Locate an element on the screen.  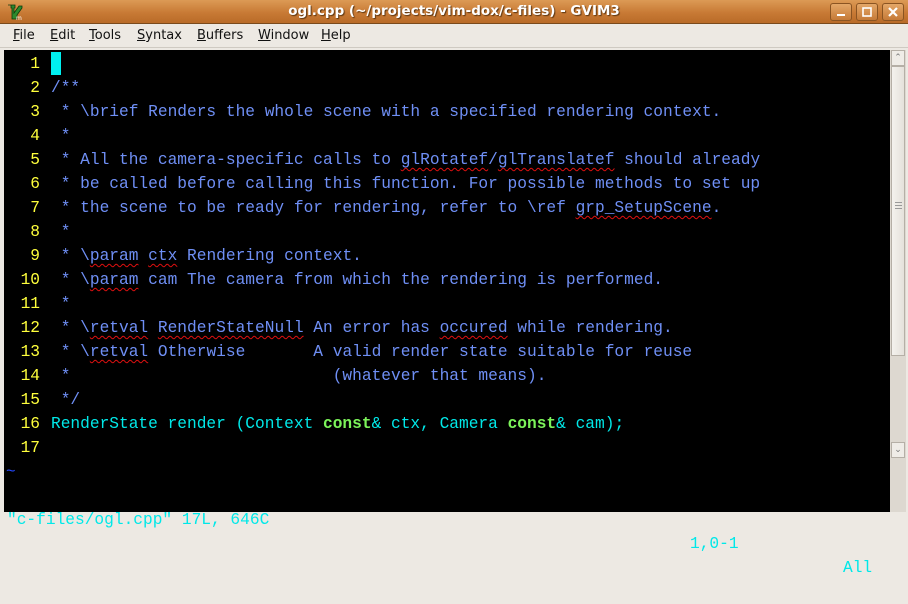
chevron-up-icon: ⌃ is located at coordinates (898, 58).